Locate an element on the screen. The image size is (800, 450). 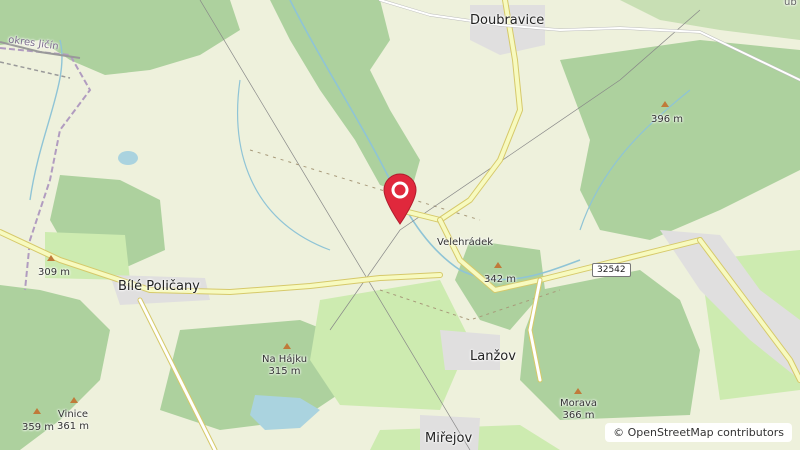
peak-elevation: 309 m is located at coordinates (54, 272).